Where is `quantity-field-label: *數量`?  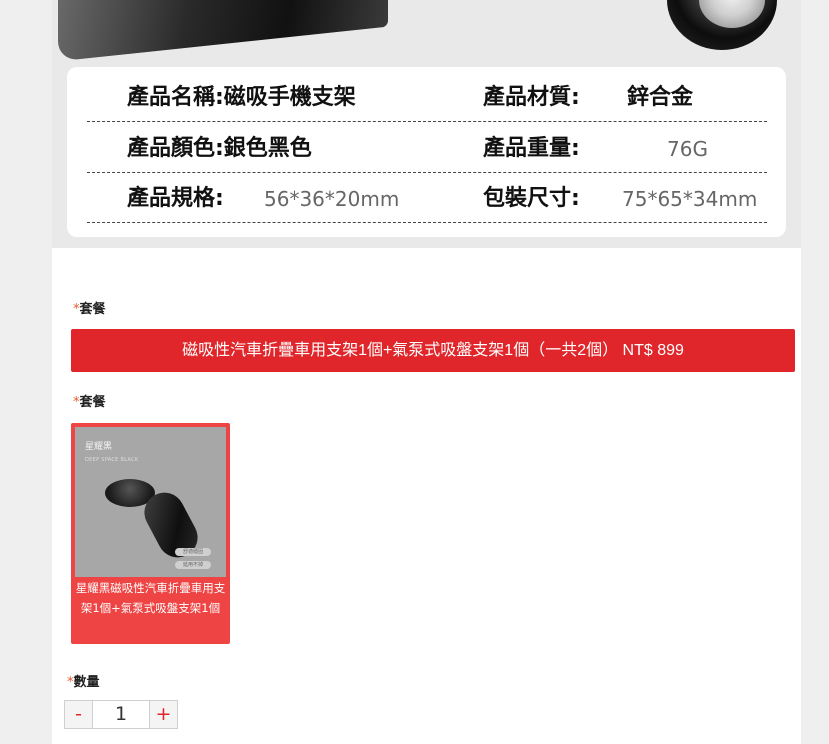
quantity-field-label: *數量 is located at coordinates (83, 680).